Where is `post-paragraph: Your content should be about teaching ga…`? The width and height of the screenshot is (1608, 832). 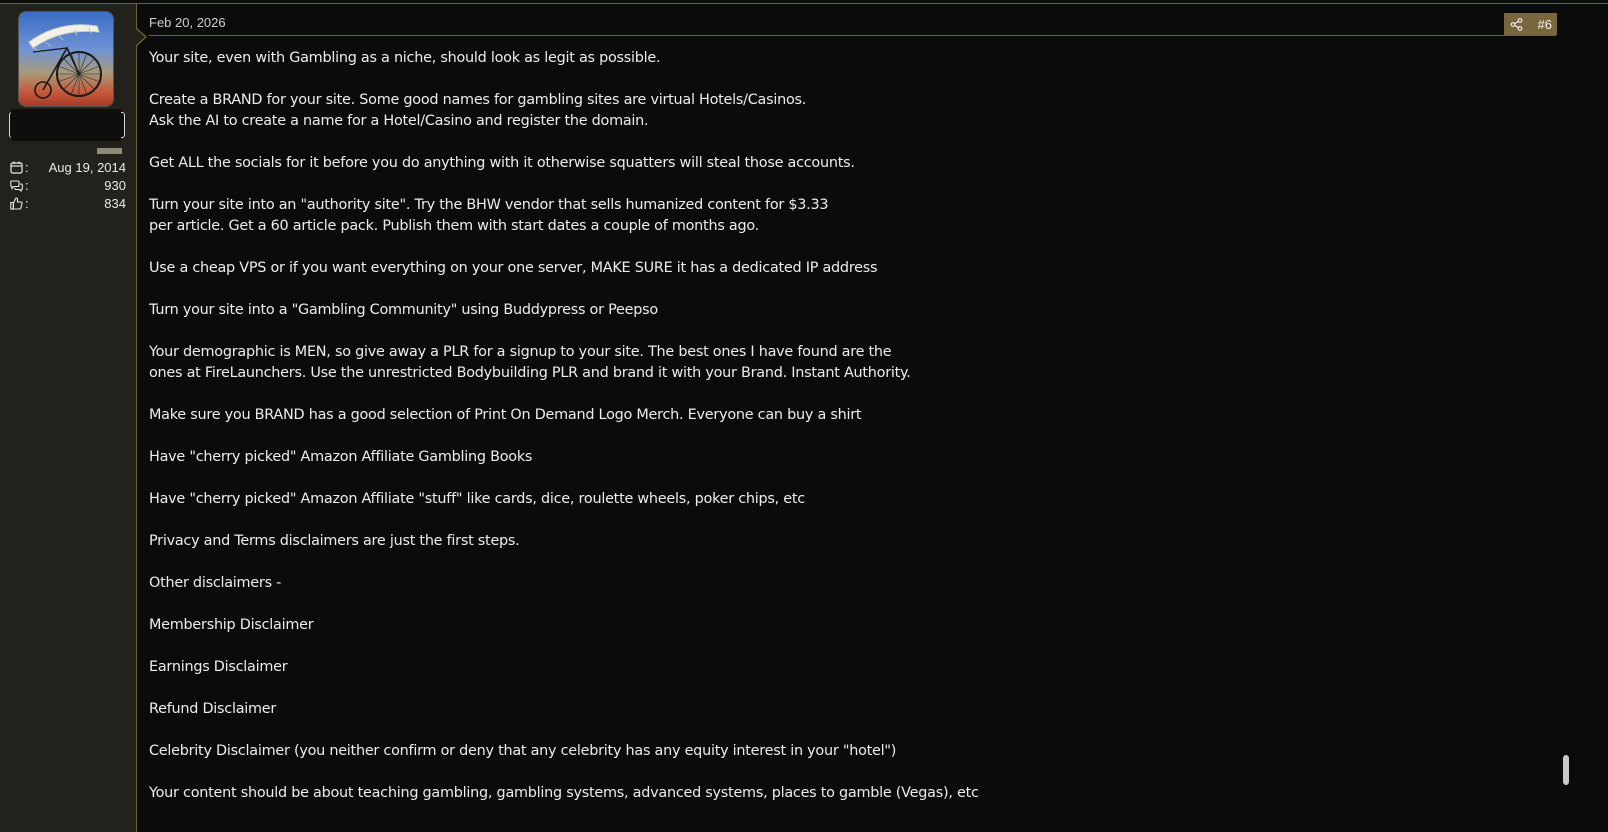
post-paragraph: Your content should be about teaching ga… is located at coordinates (849, 793).